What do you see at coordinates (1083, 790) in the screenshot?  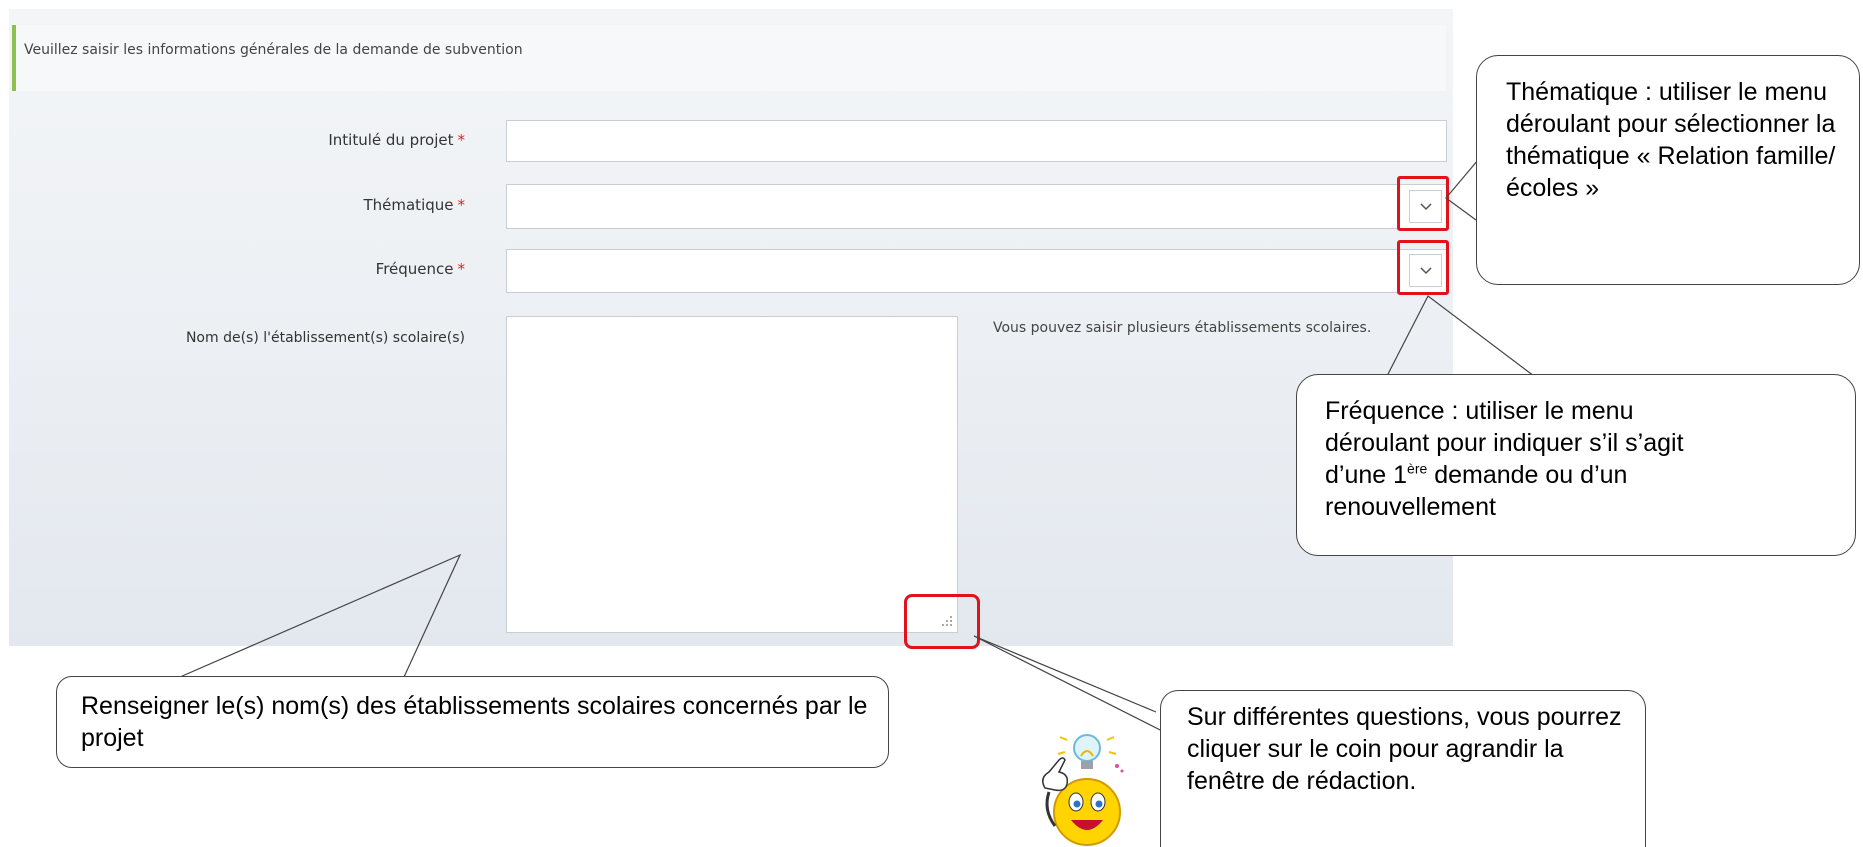 I see `idea-smiley-icon` at bounding box center [1083, 790].